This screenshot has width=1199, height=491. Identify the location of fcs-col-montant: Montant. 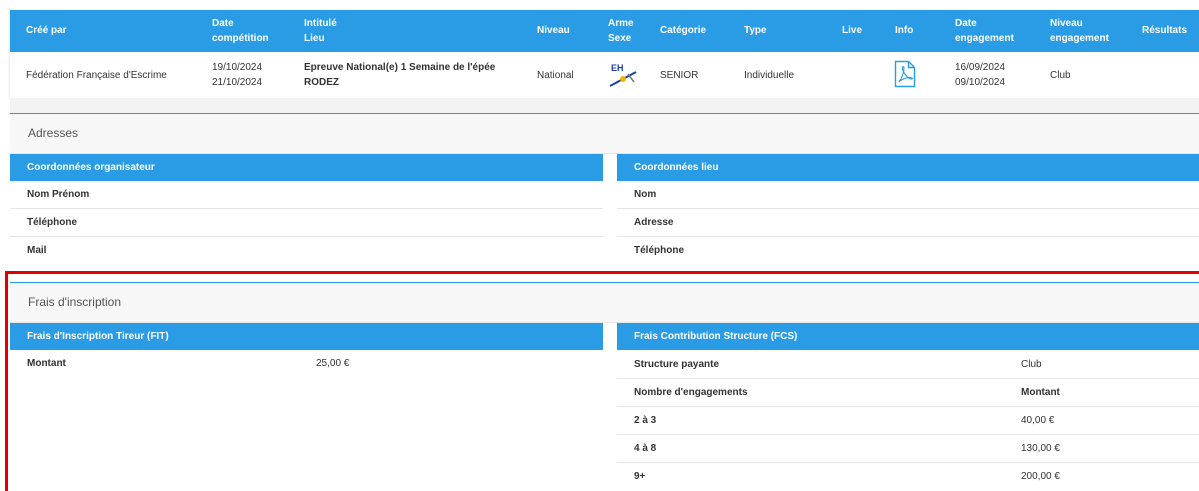
(1040, 392).